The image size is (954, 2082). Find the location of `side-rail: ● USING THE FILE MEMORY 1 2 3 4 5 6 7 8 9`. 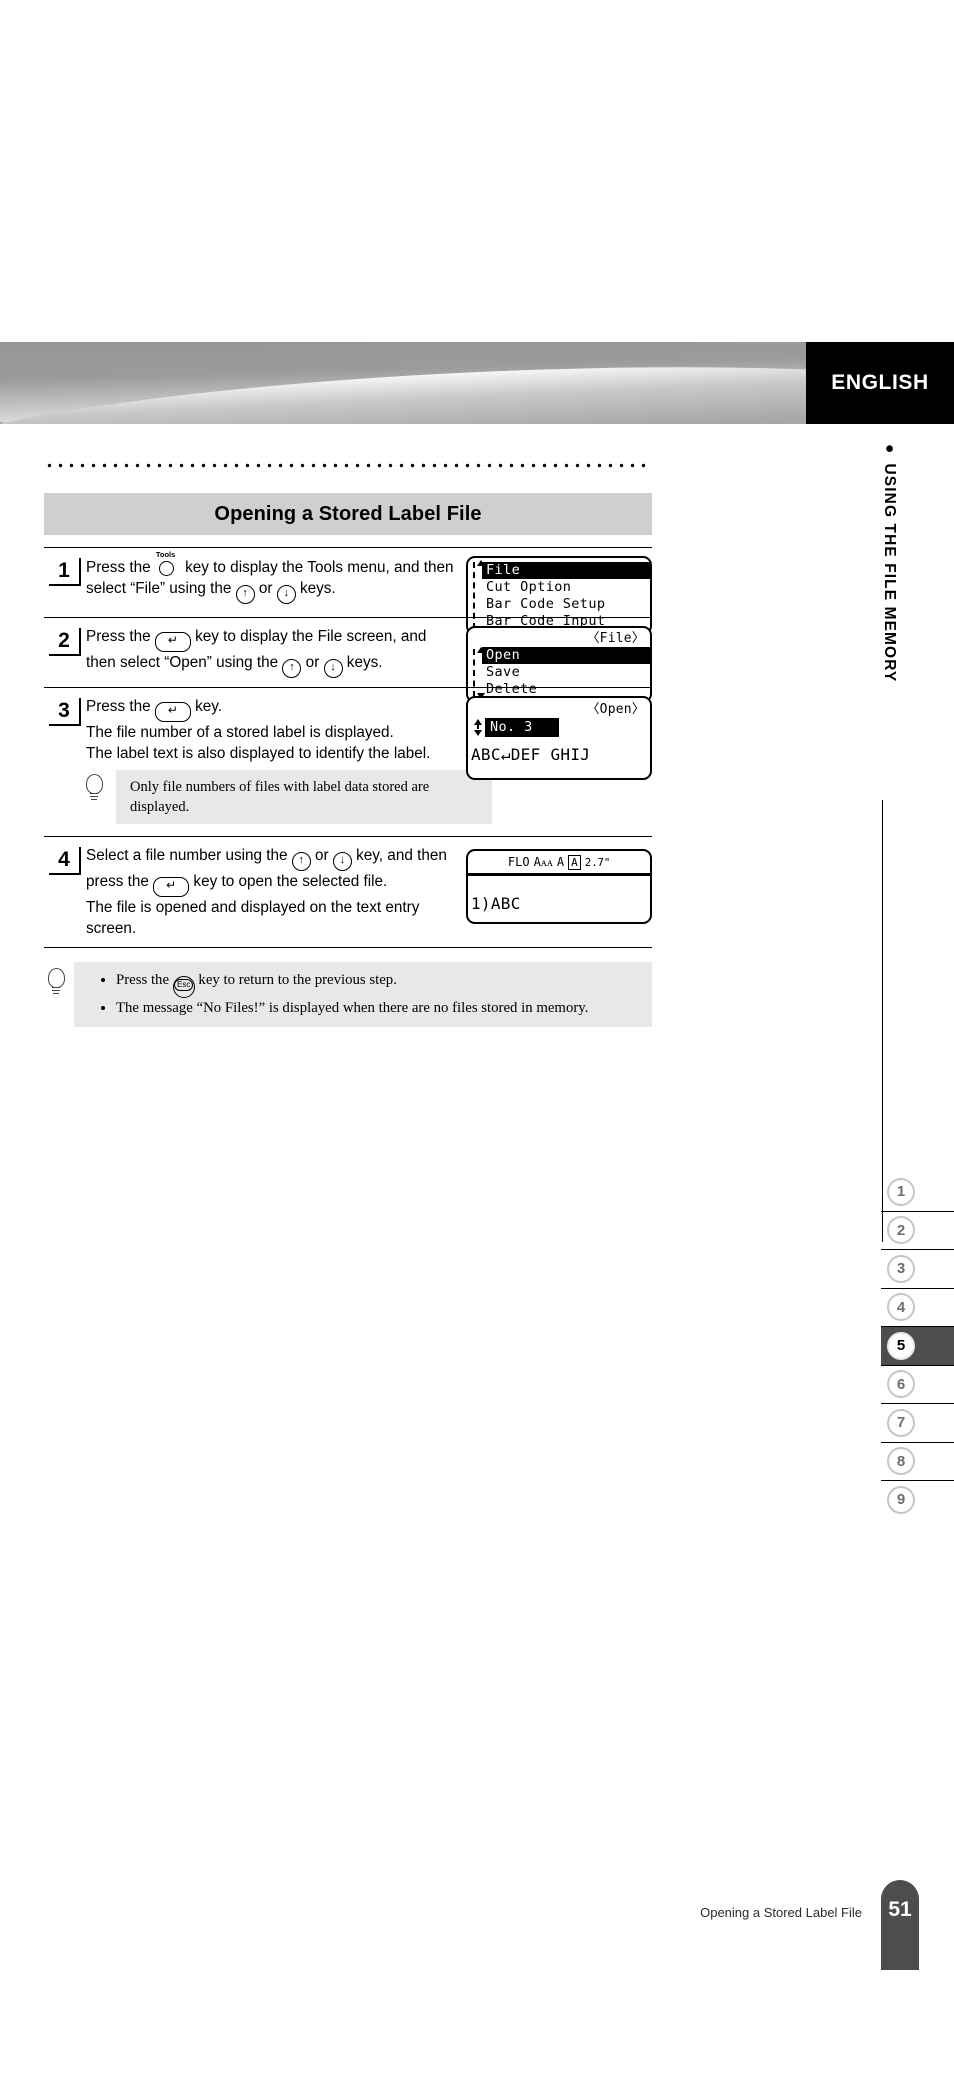

side-rail: ● USING THE FILE MEMORY 1 2 3 4 5 6 7 8 9 is located at coordinates (907, 1095).